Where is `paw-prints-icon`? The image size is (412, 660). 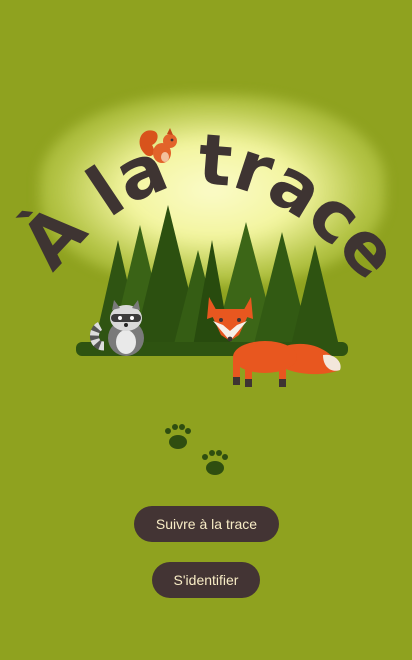
paw-prints-icon is located at coordinates (196, 449).